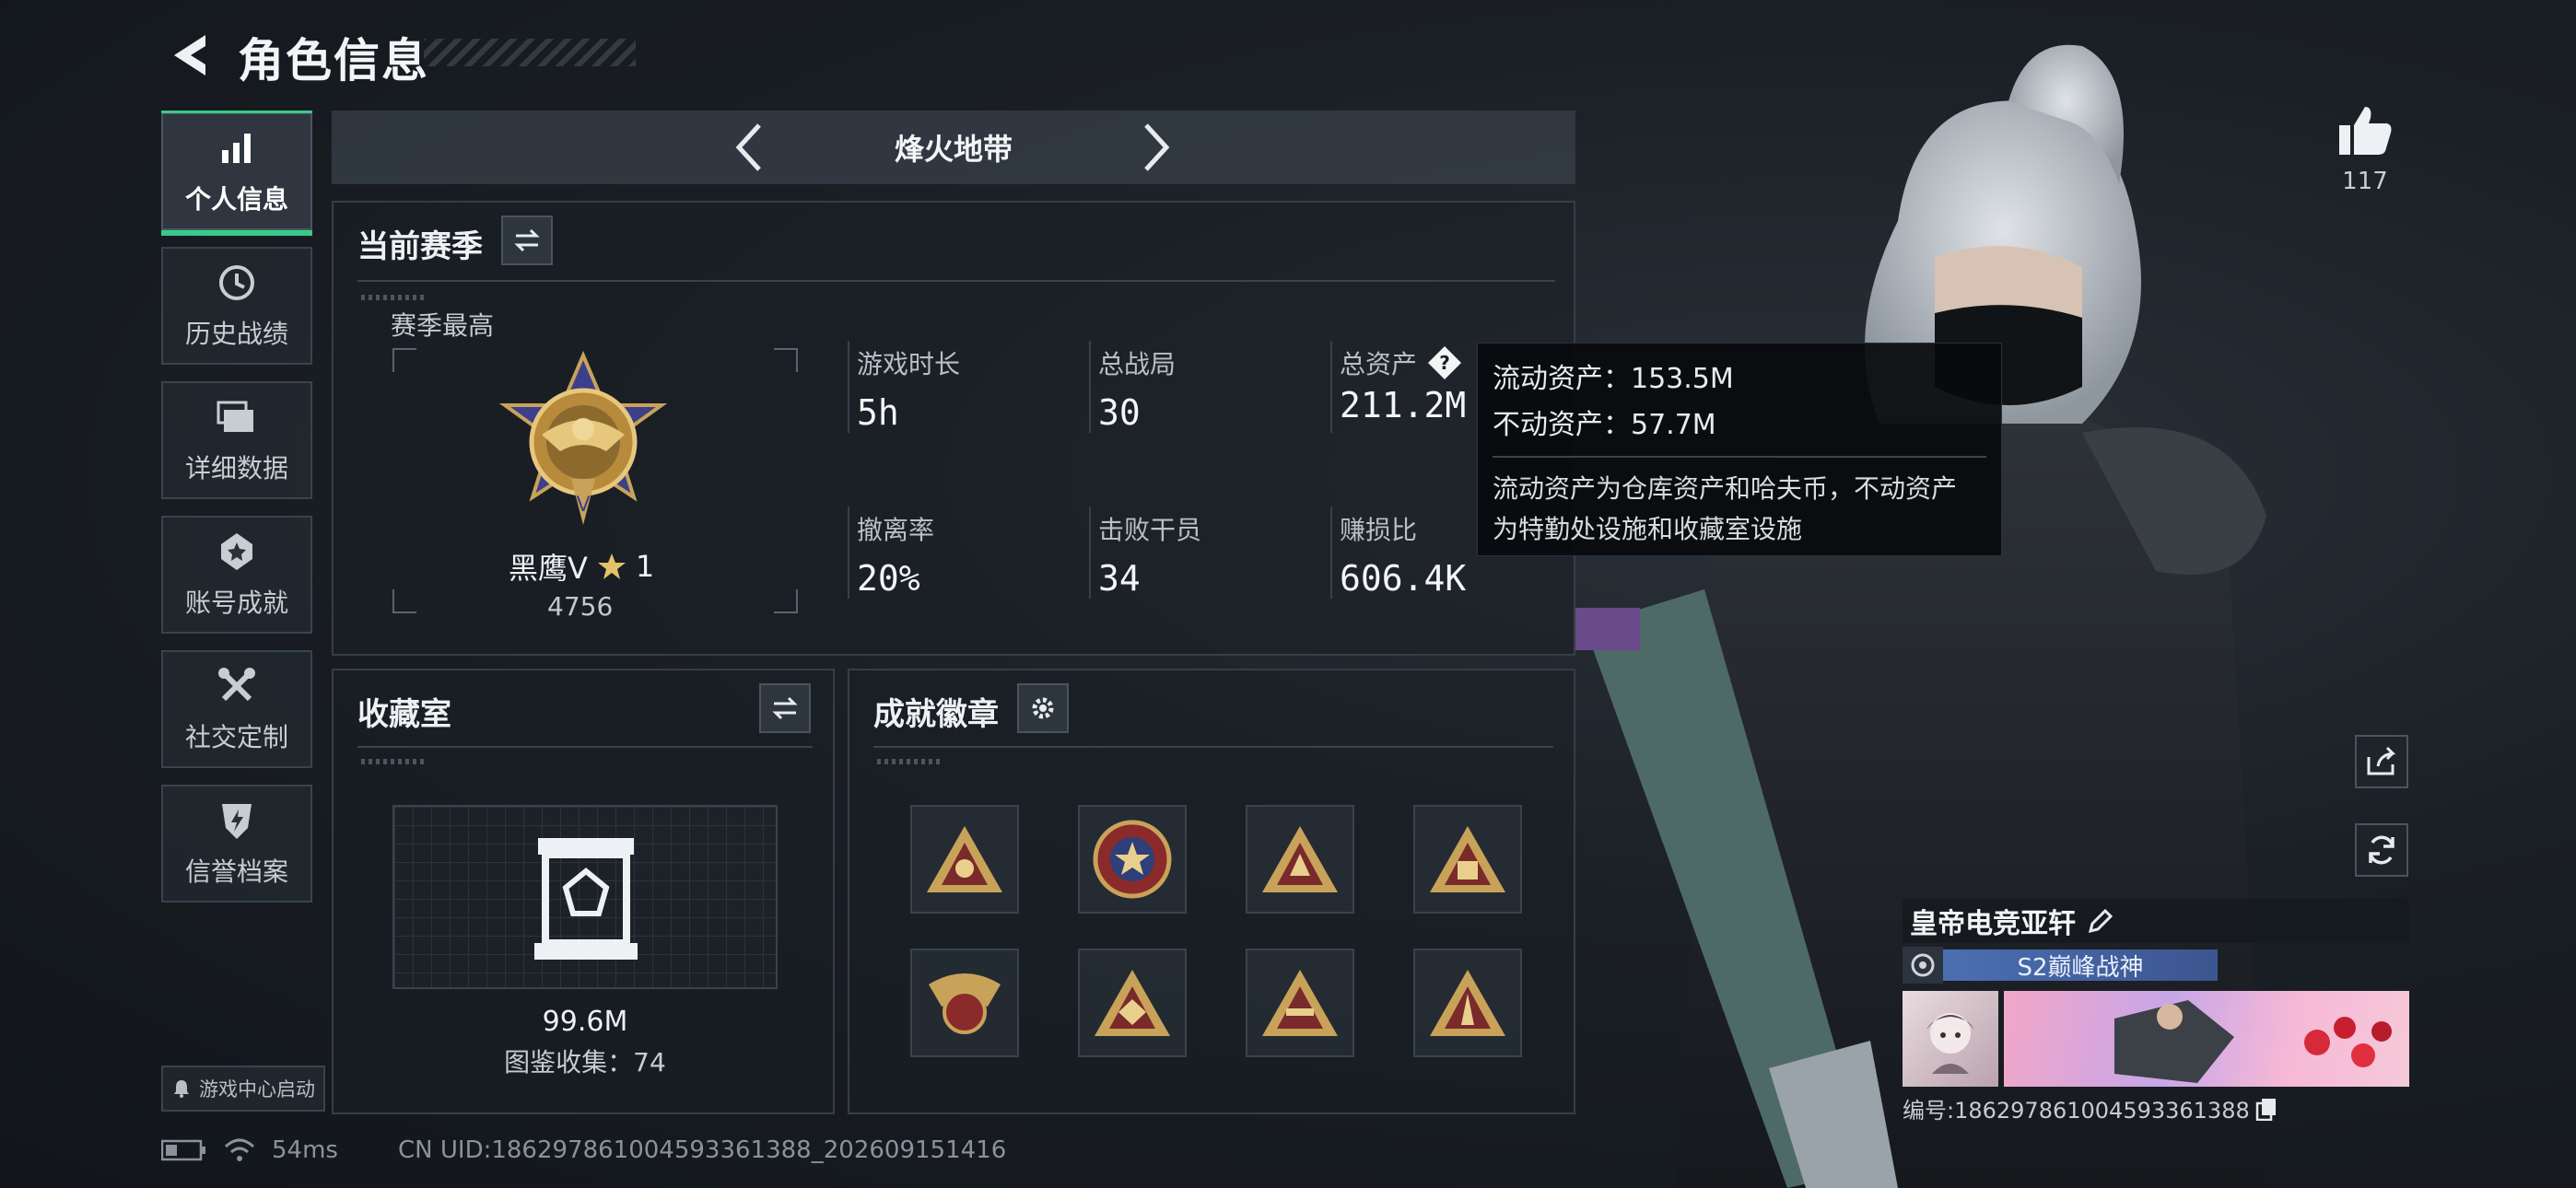  What do you see at coordinates (748, 147) in the screenshot?
I see `mode-prev-button` at bounding box center [748, 147].